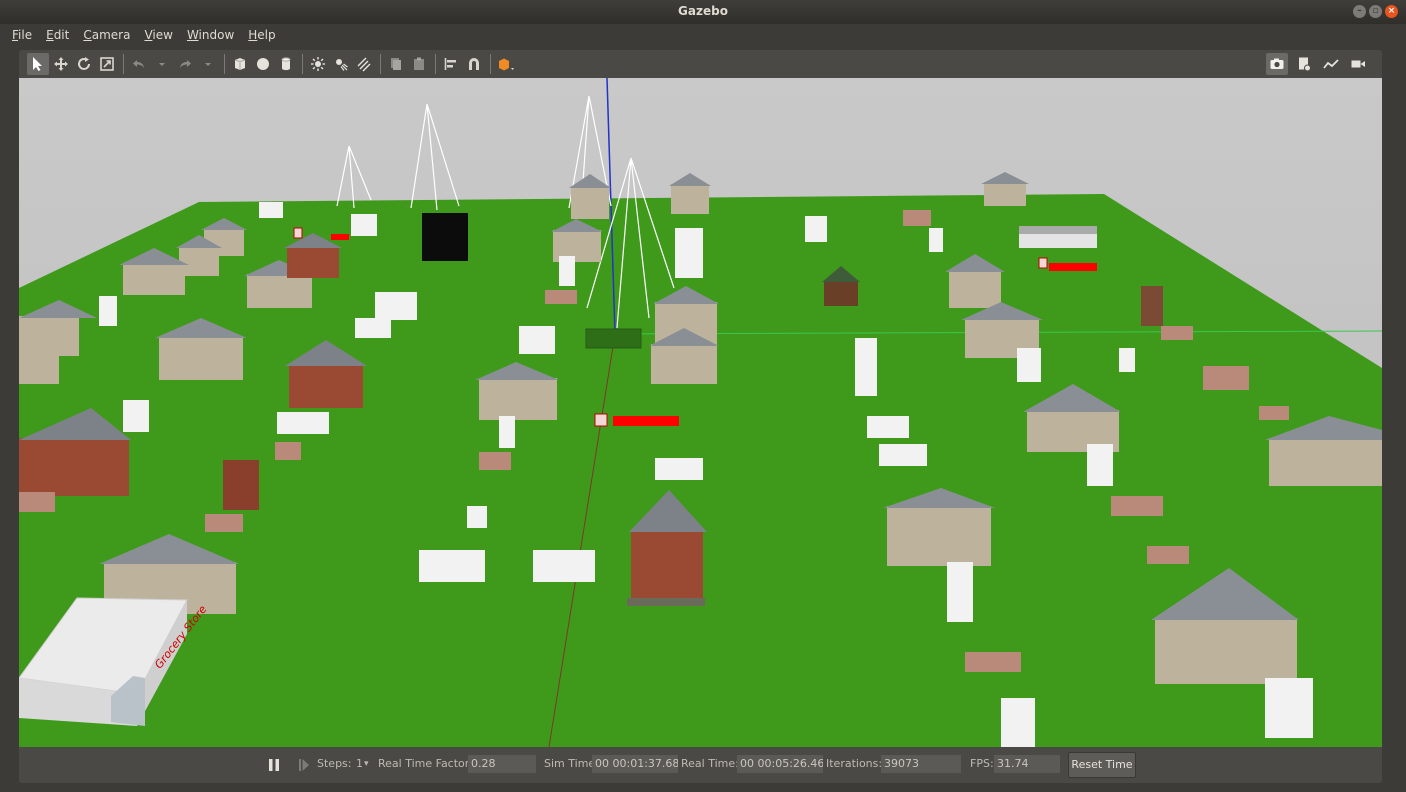 The height and width of the screenshot is (792, 1406). Describe the element at coordinates (158, 35) in the screenshot. I see `menu-view: View` at that location.